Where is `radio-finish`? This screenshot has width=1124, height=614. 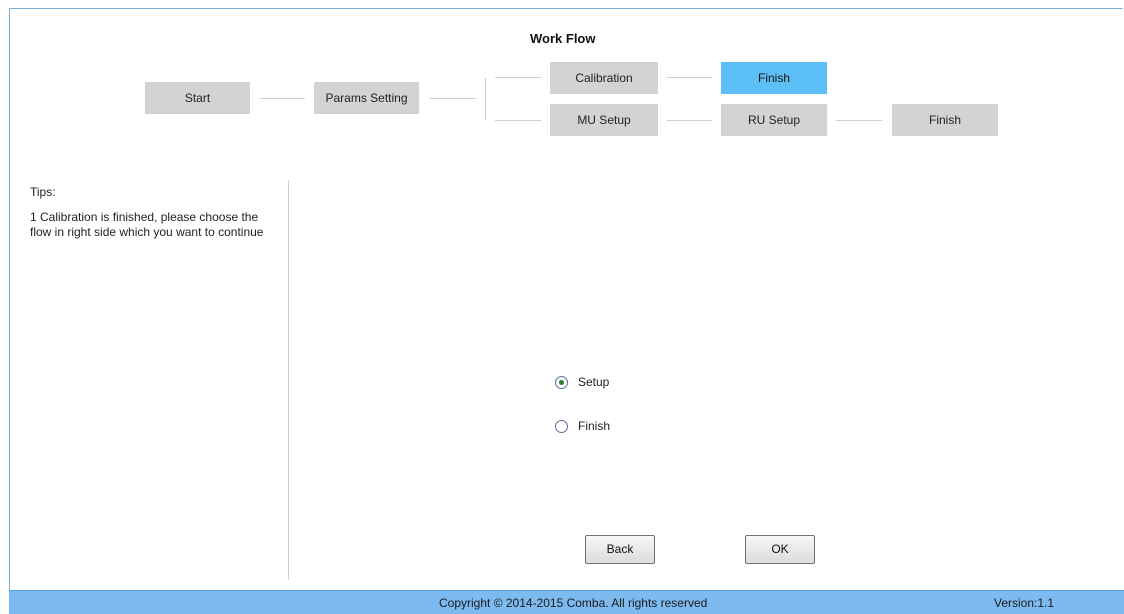
radio-finish is located at coordinates (561, 426).